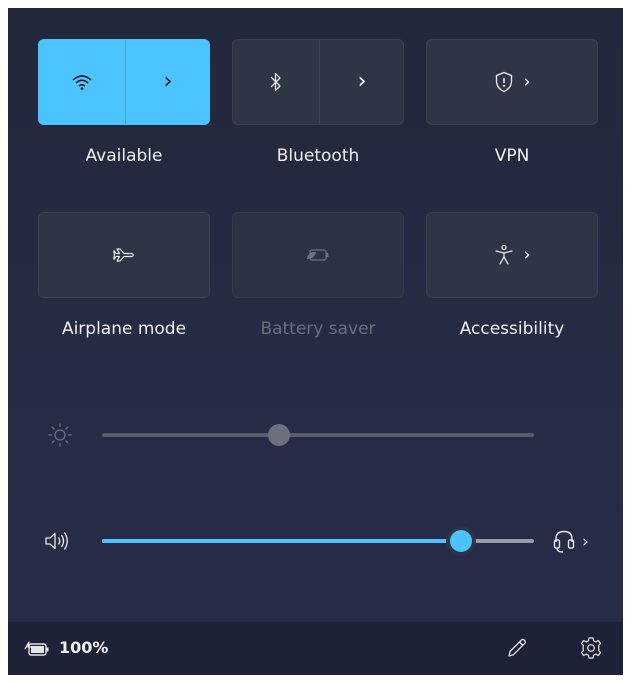 This screenshot has height=683, width=631. I want to click on wifi-expand-button: ›, so click(168, 82).